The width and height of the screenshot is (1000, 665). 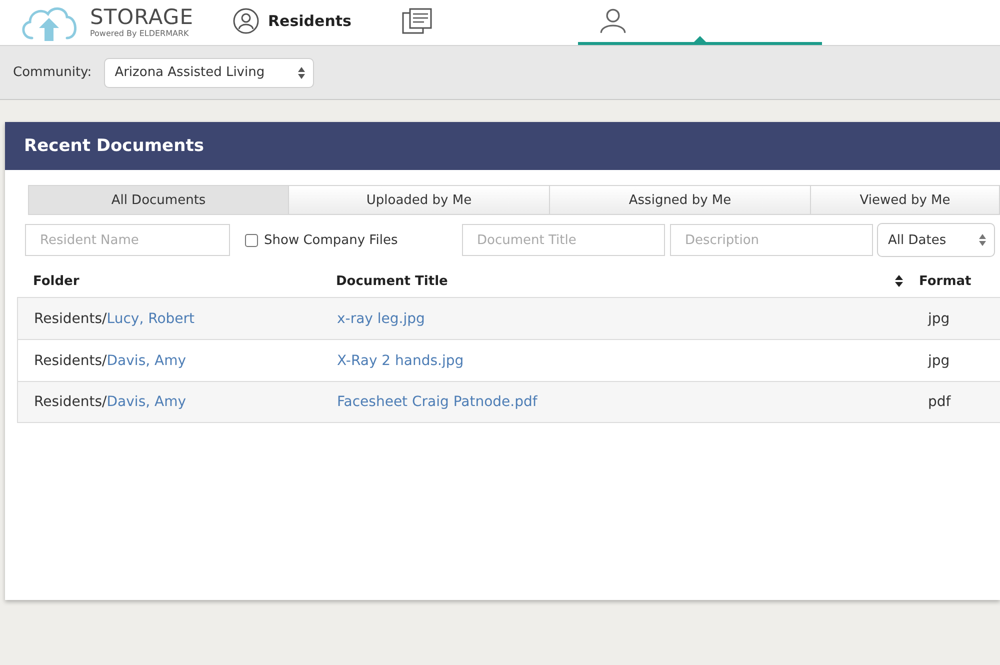 What do you see at coordinates (437, 402) in the screenshot?
I see `document-link: Facesheet Craig Patnode.pdf` at bounding box center [437, 402].